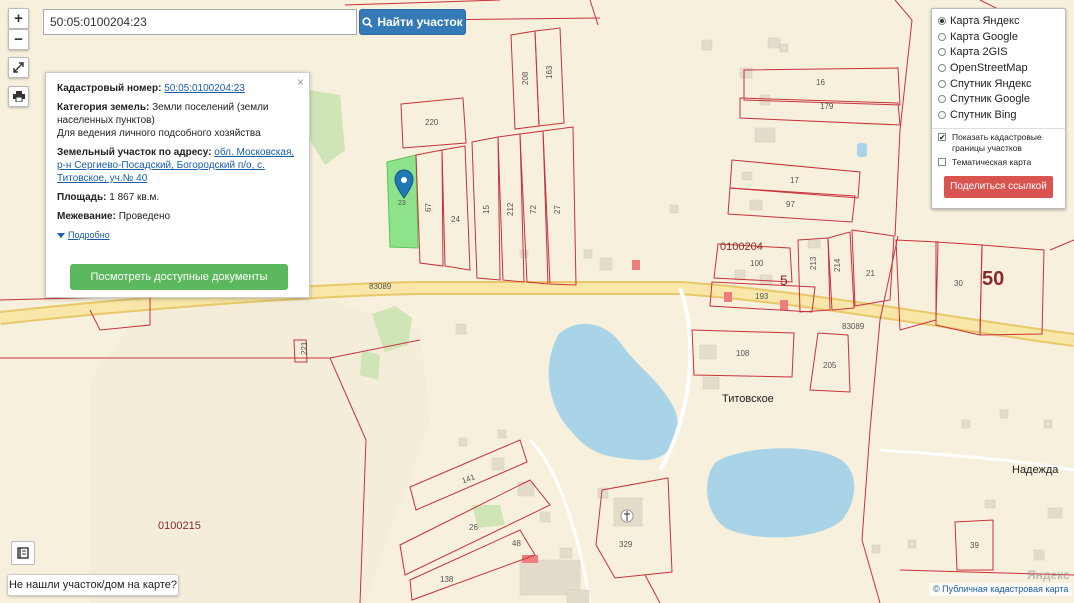 Image resolution: width=1074 pixels, height=603 pixels. Describe the element at coordinates (93, 585) in the screenshot. I see `not-found-button: Не нашли участок/дом на карте?` at that location.